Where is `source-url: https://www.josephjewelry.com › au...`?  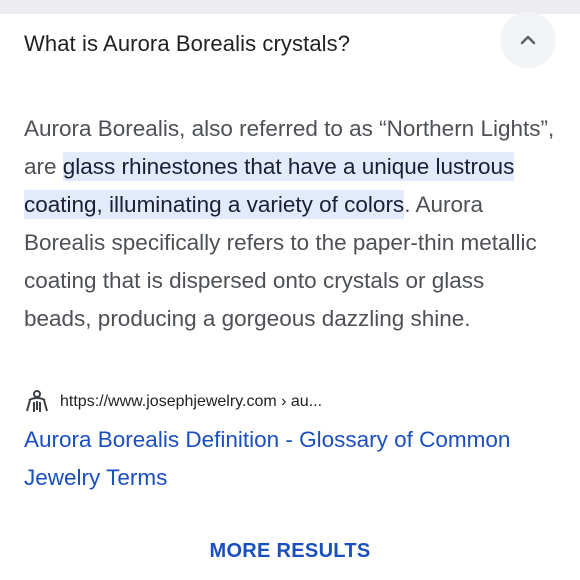
source-url: https://www.josephjewelry.com › au... is located at coordinates (191, 402).